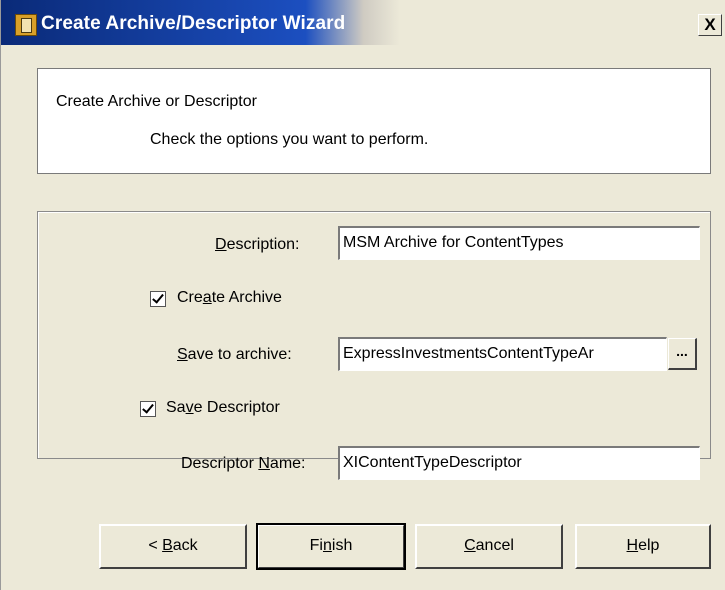  What do you see at coordinates (710, 25) in the screenshot?
I see `close-button: X` at bounding box center [710, 25].